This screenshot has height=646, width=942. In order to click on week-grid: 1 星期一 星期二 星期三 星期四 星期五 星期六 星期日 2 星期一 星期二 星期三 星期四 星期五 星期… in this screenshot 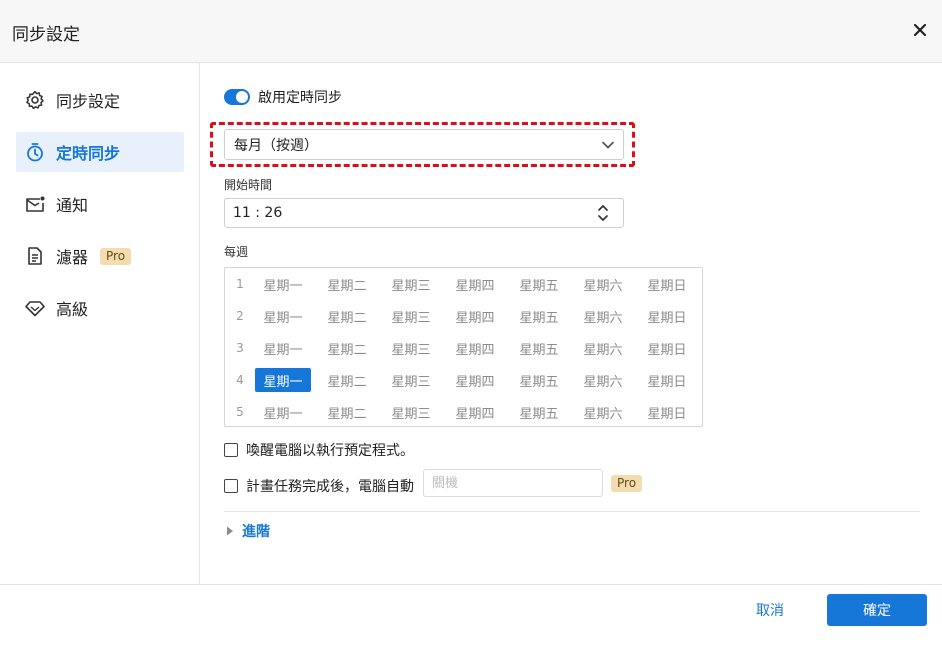, I will do `click(463, 347)`.